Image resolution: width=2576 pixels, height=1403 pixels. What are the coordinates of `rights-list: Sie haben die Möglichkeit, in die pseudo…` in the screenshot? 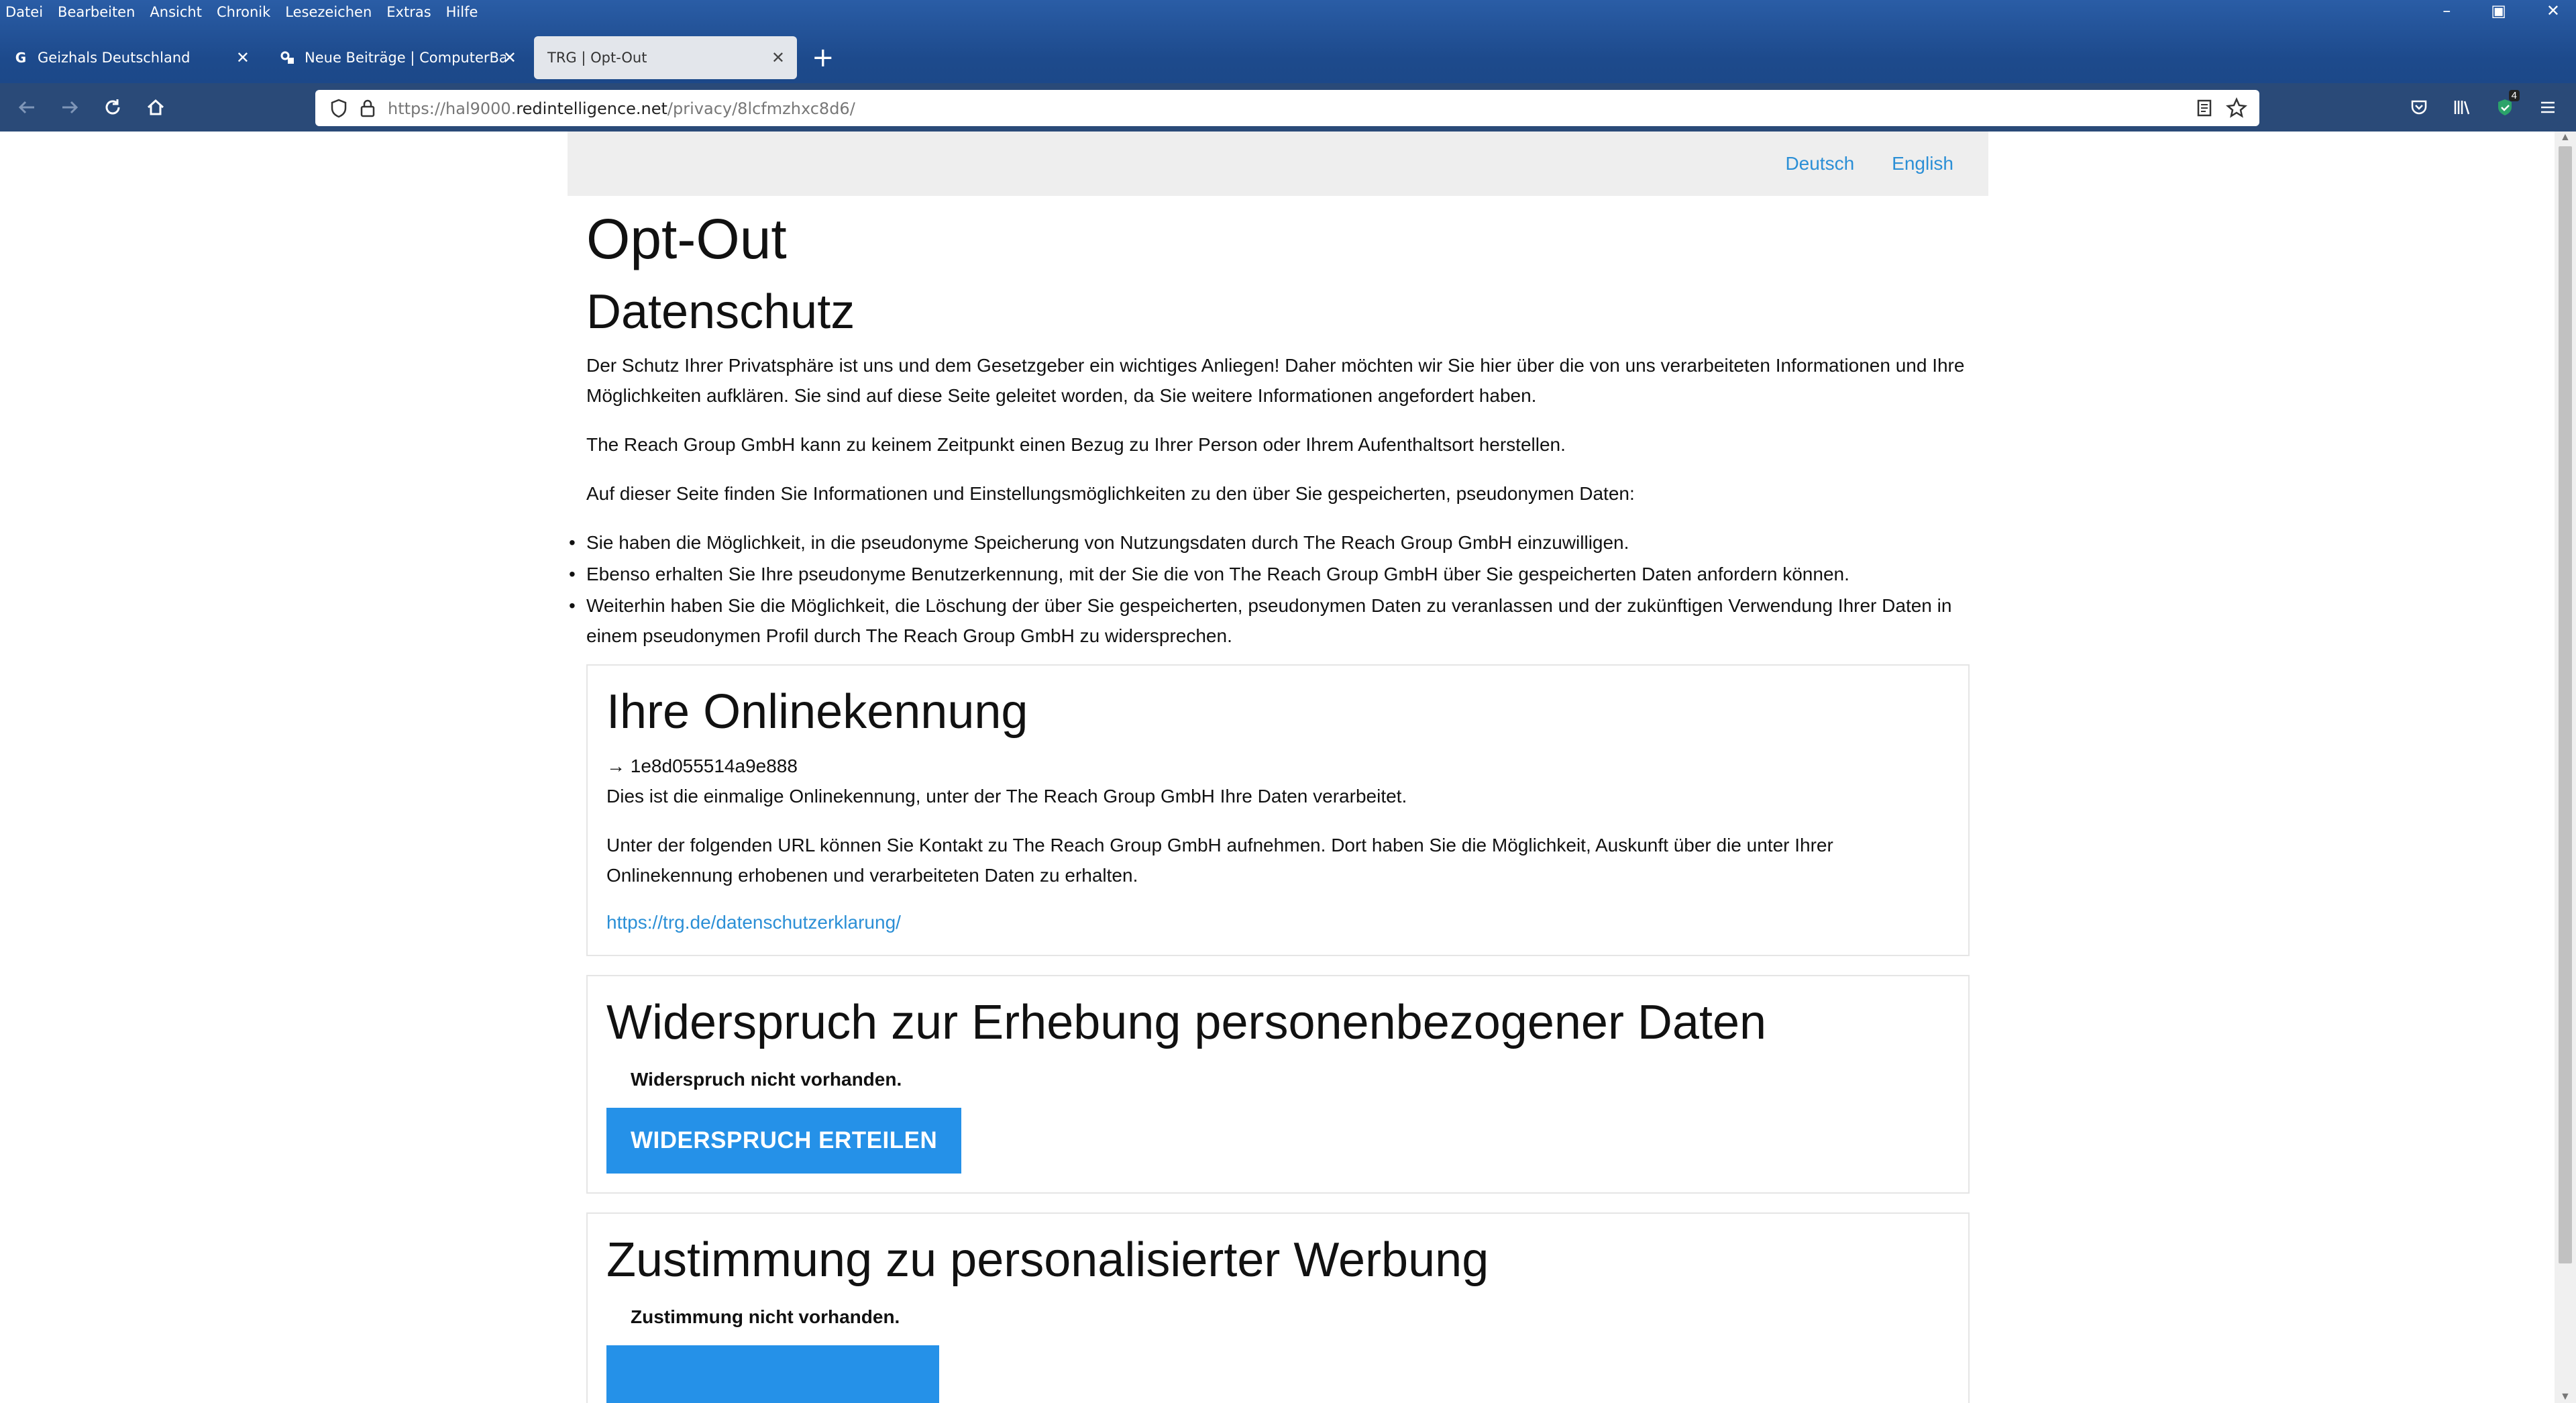 It's located at (1269, 589).